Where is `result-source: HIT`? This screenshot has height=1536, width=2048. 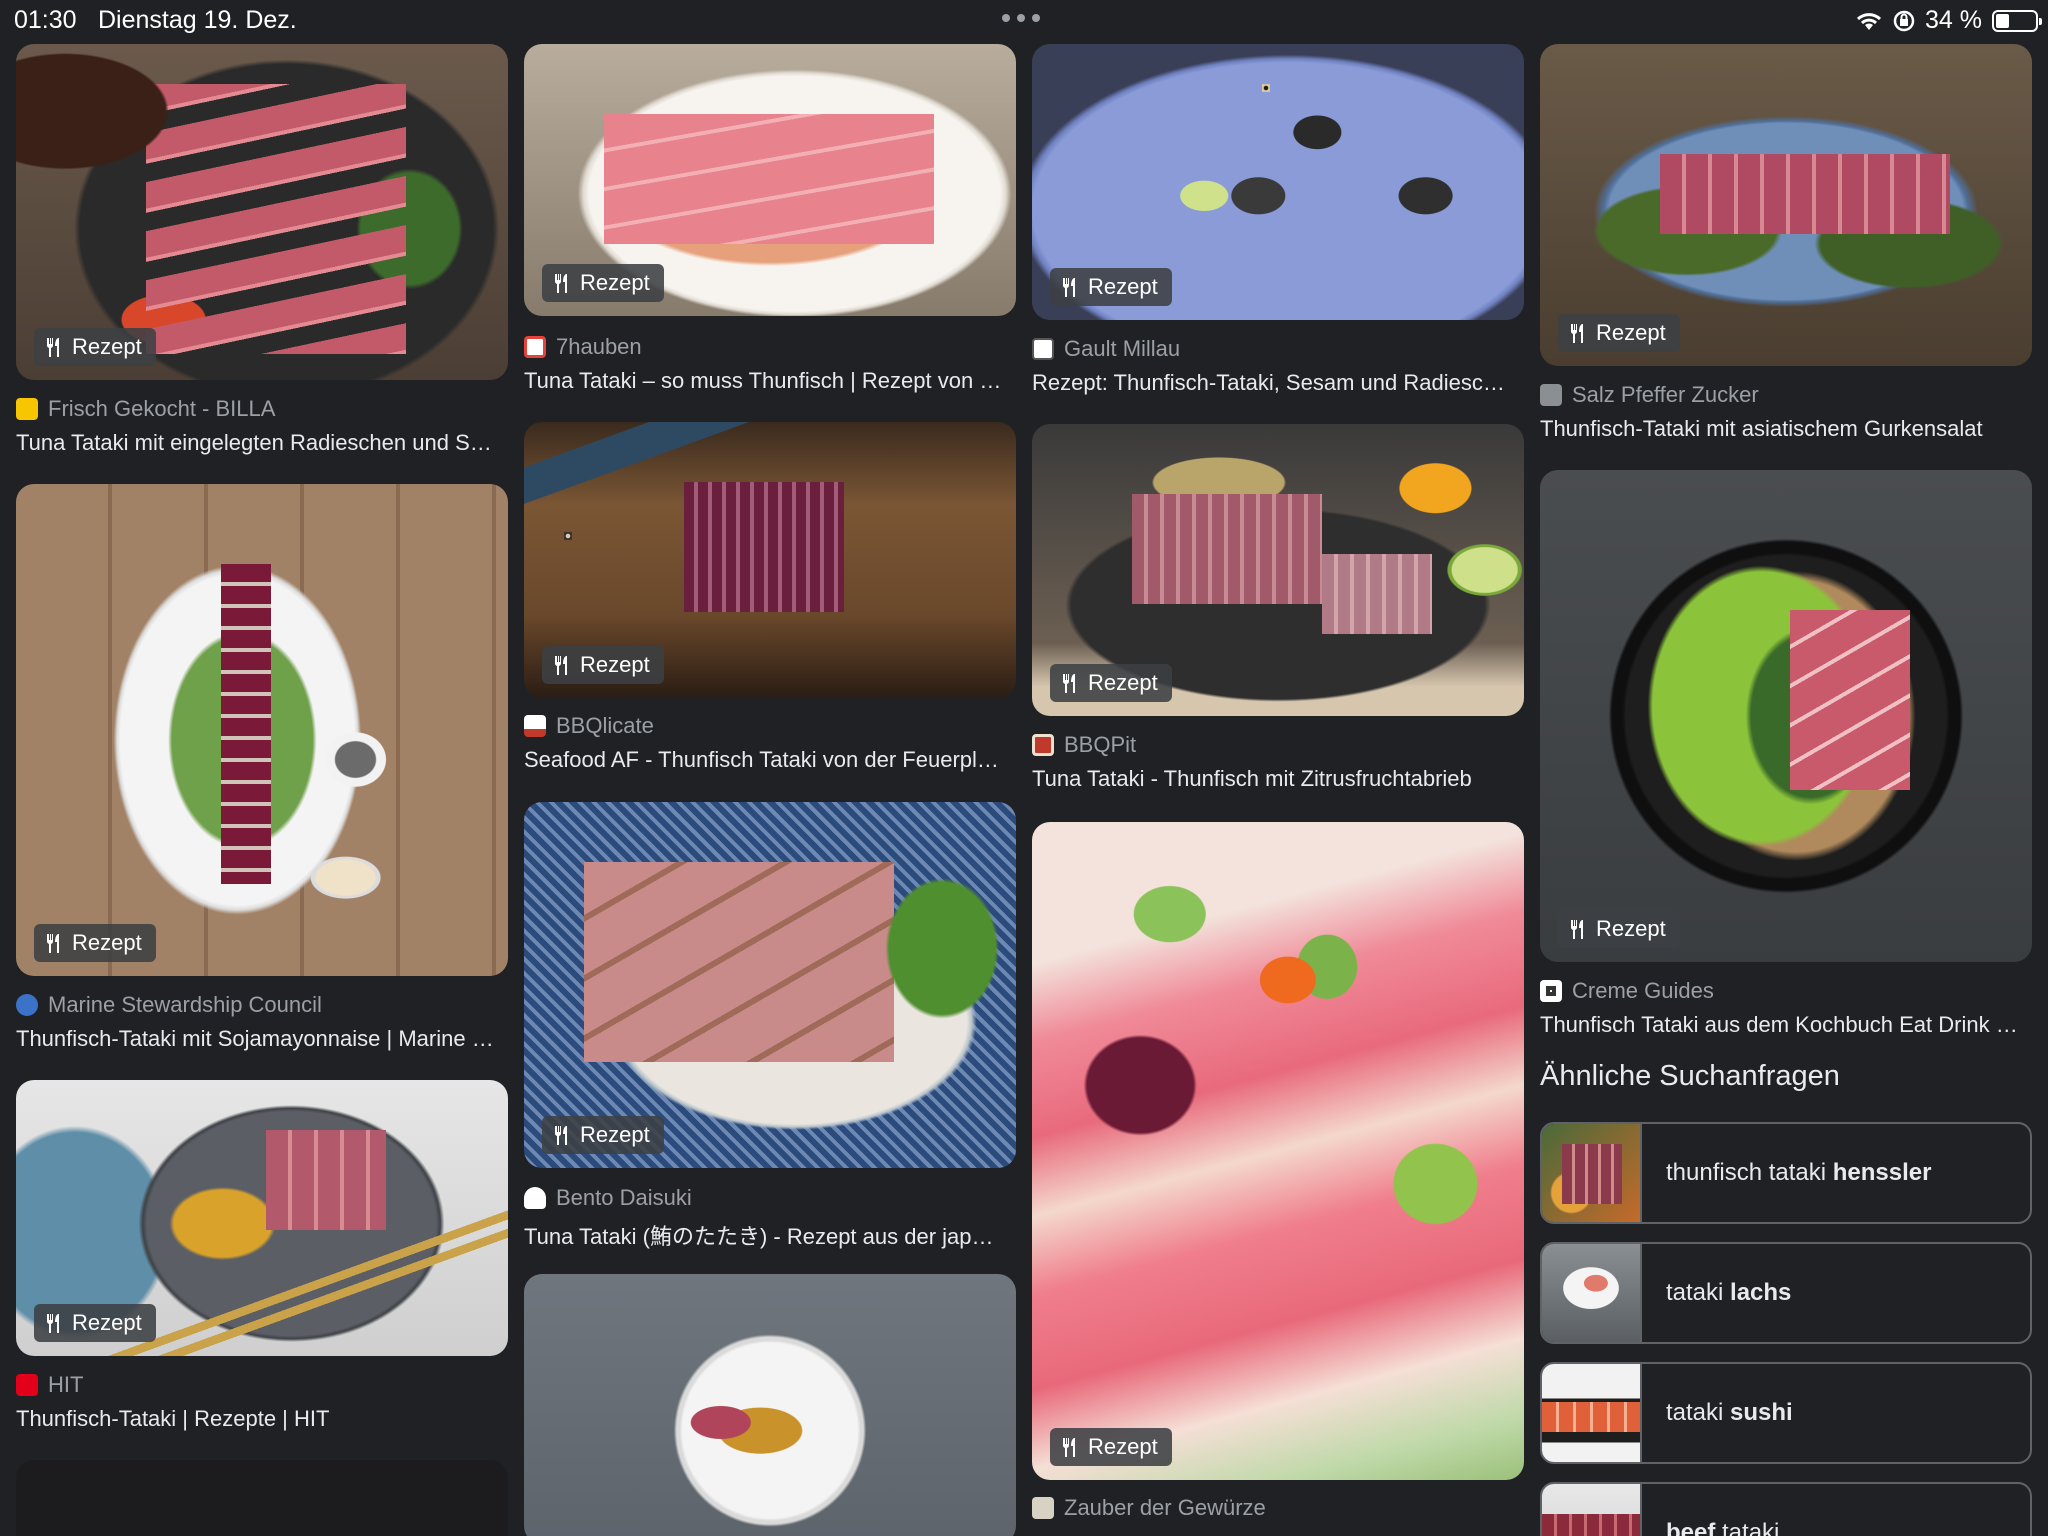
result-source: HIT is located at coordinates (262, 1385).